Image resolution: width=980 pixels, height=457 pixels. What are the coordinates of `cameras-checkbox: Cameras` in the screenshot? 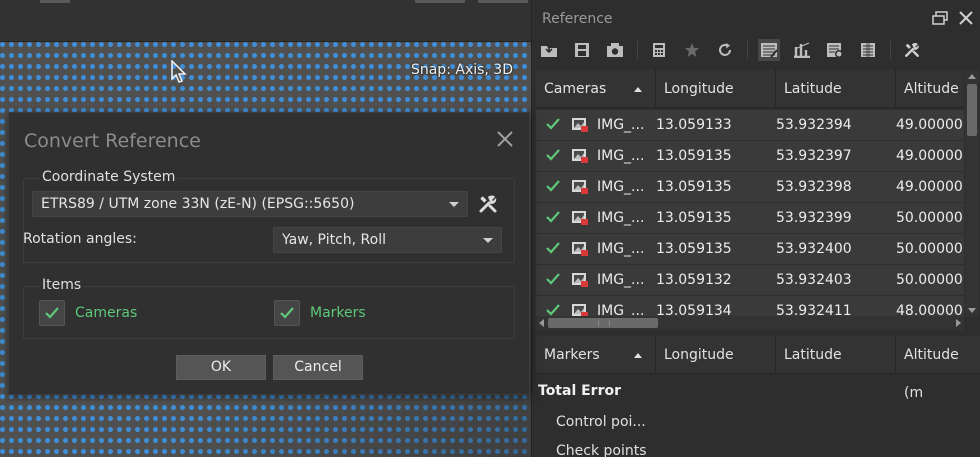 It's located at (88, 313).